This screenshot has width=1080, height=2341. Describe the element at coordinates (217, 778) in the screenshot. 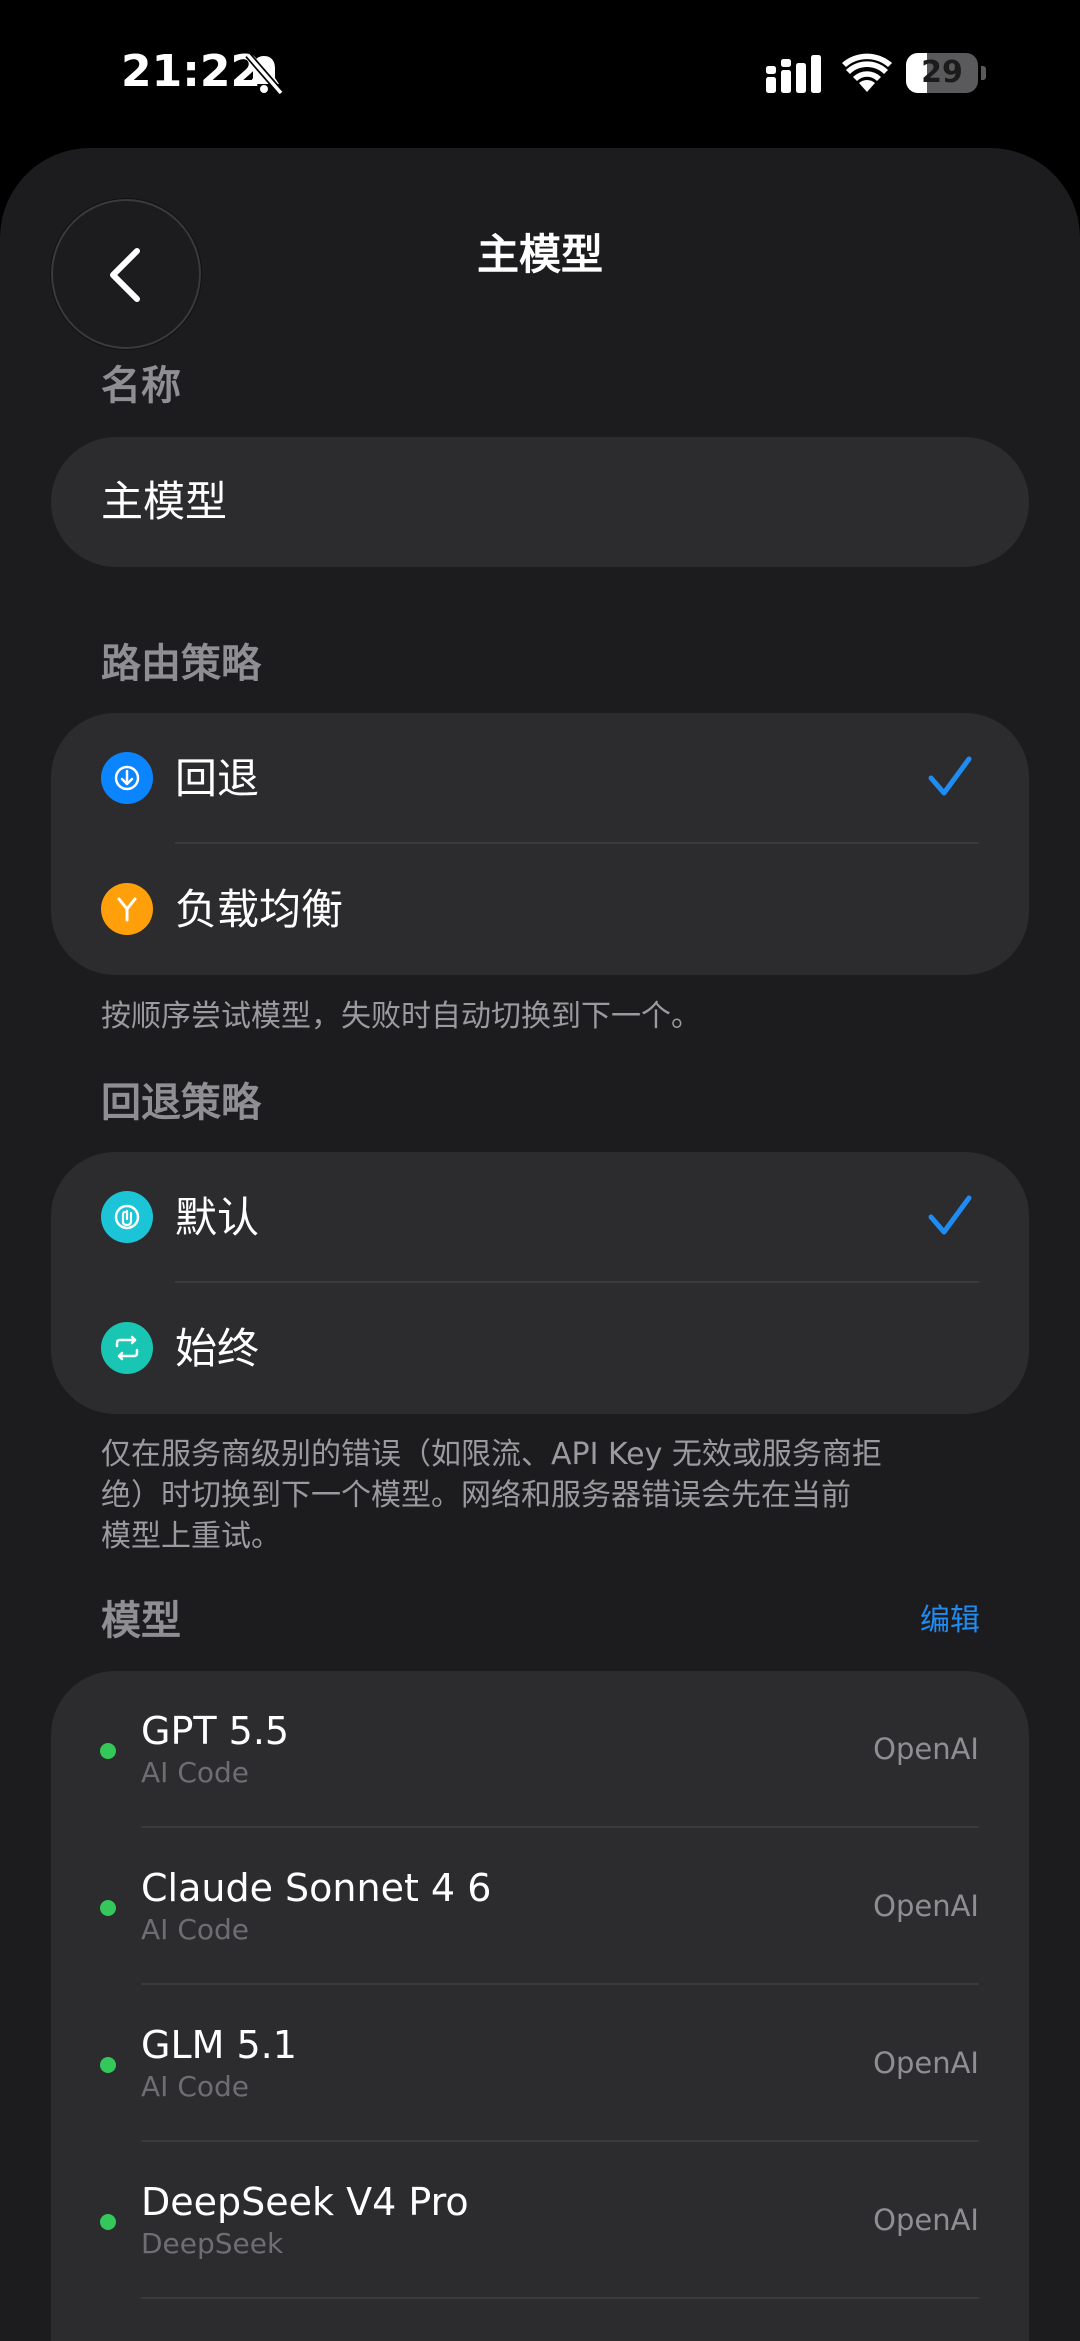

I see `routing-option-label: 回退` at that location.